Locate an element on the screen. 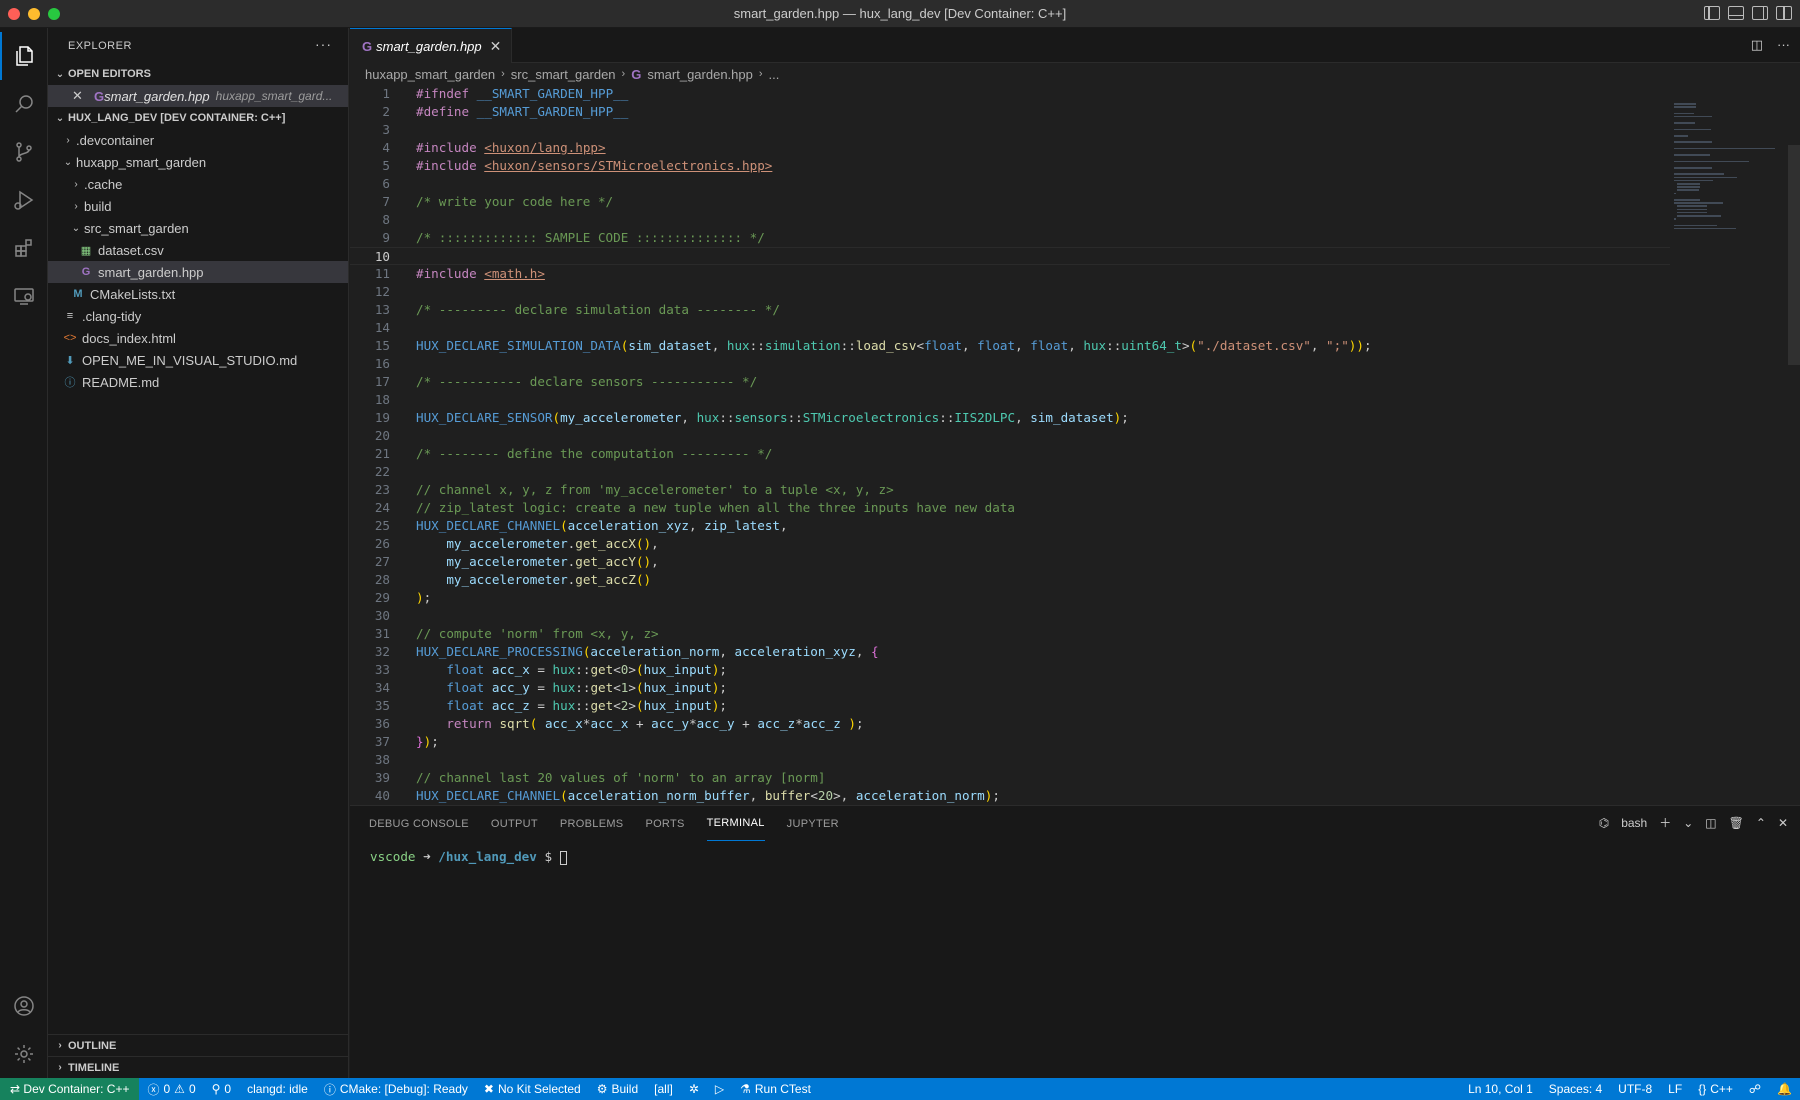  tree-item-devcontainer: › .devcontainer is located at coordinates (198, 140).